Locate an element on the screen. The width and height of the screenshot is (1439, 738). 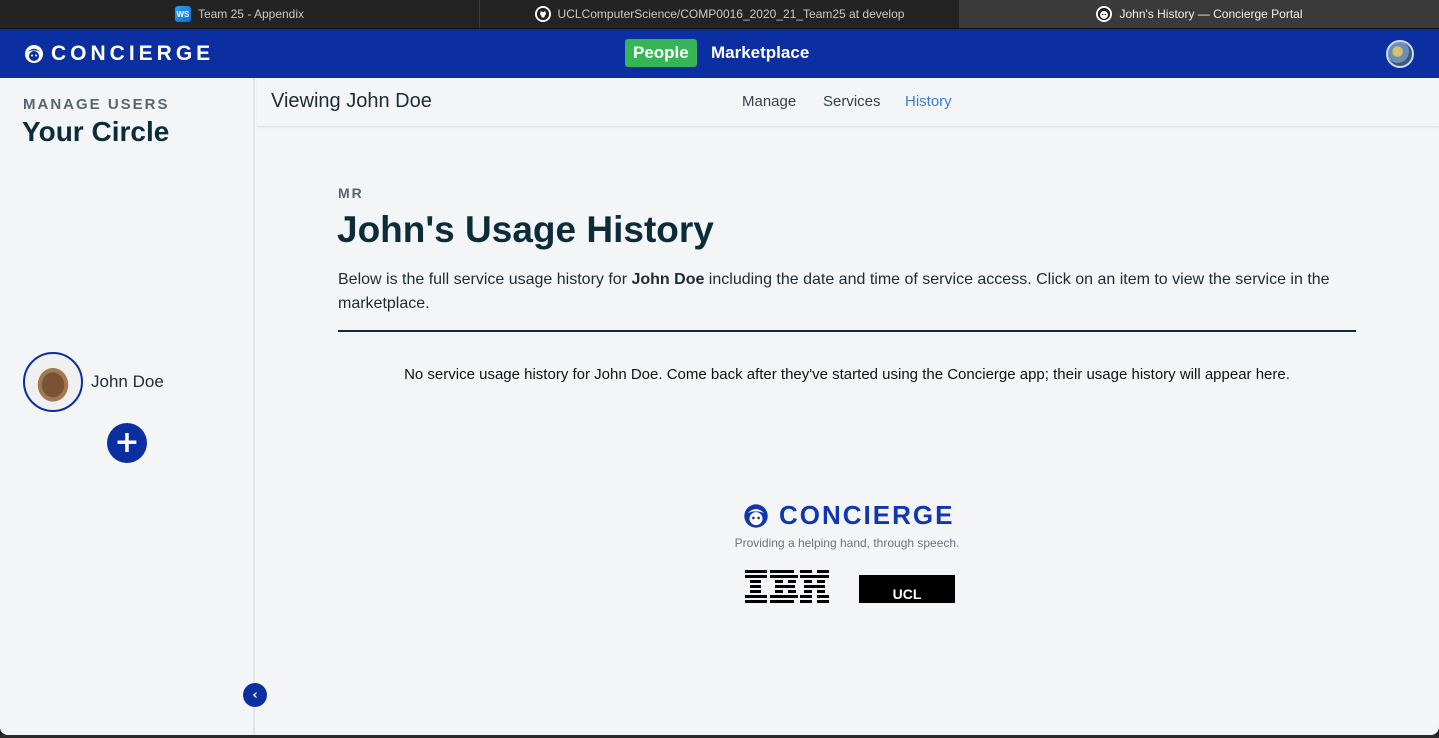
tab-manage: Manage is located at coordinates (769, 101).